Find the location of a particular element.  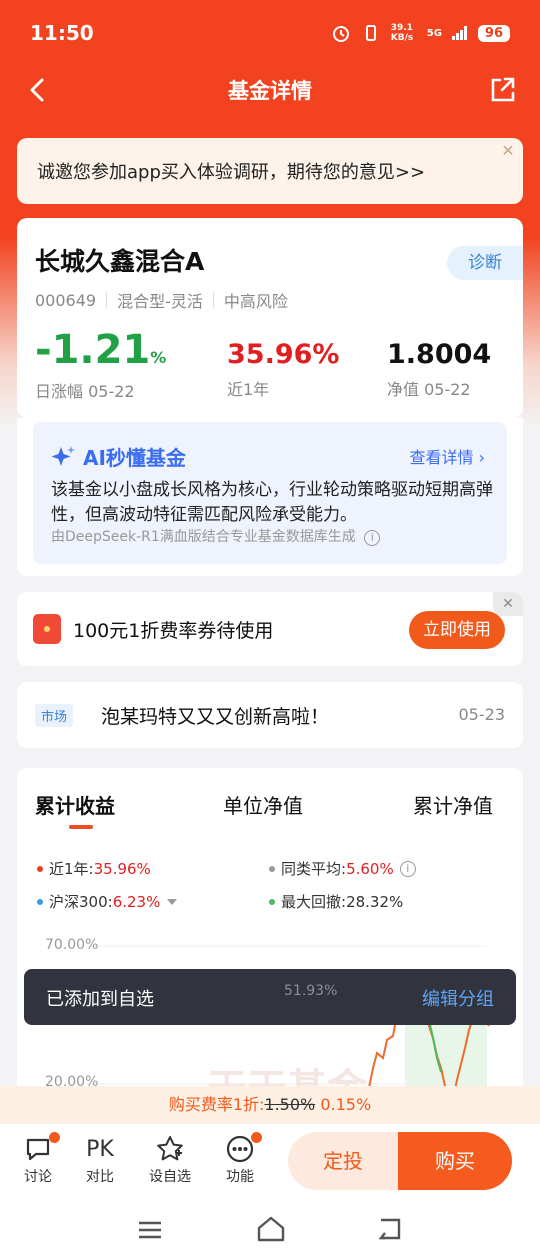

status-icons: 39.1 KB/s 5G 96 is located at coordinates (420, 33).